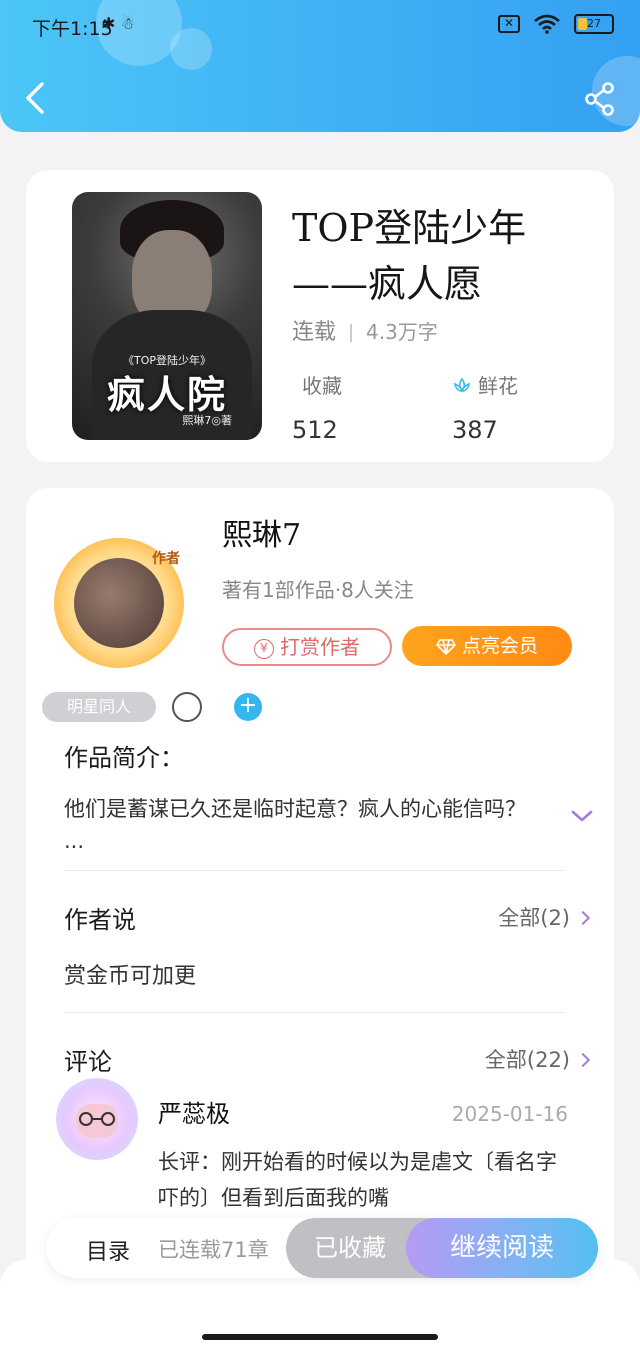 Image resolution: width=640 pixels, height=1351 pixels. I want to click on comments-title: 评论, so click(88, 1062).